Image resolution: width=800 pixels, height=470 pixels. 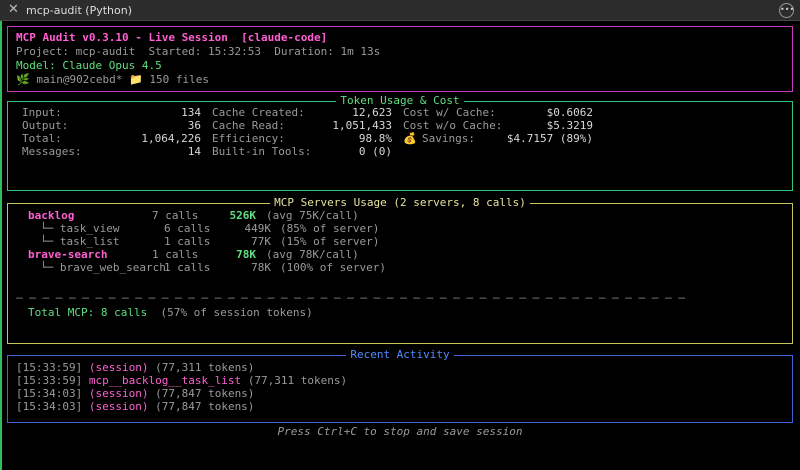 What do you see at coordinates (88, 312) in the screenshot?
I see `mcp-total-label: Total MCP: 8 calls` at bounding box center [88, 312].